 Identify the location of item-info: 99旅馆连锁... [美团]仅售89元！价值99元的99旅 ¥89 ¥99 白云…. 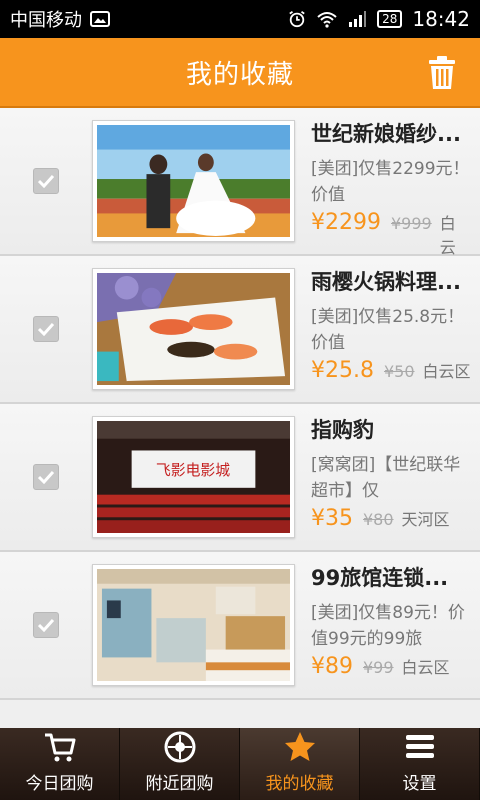
(391, 623).